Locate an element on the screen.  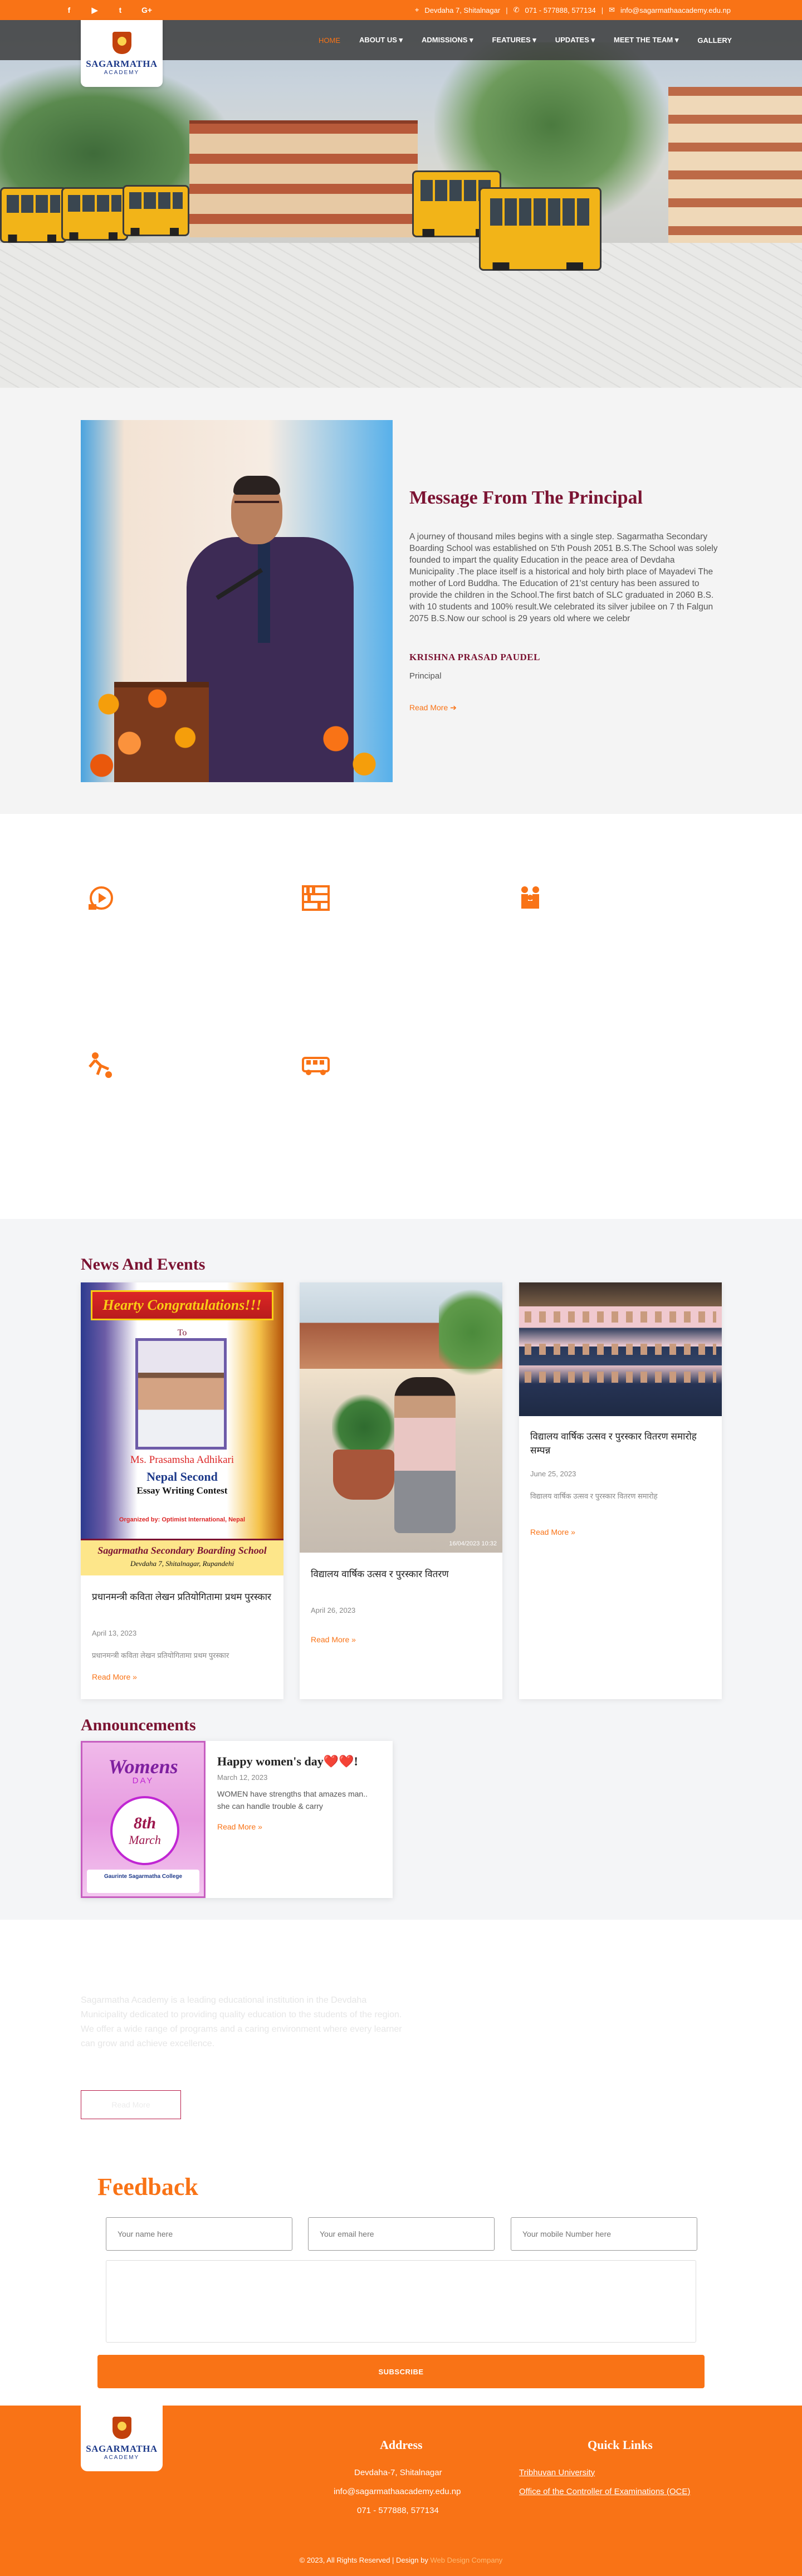
about-read-more-button: Read More is located at coordinates (131, 2104).